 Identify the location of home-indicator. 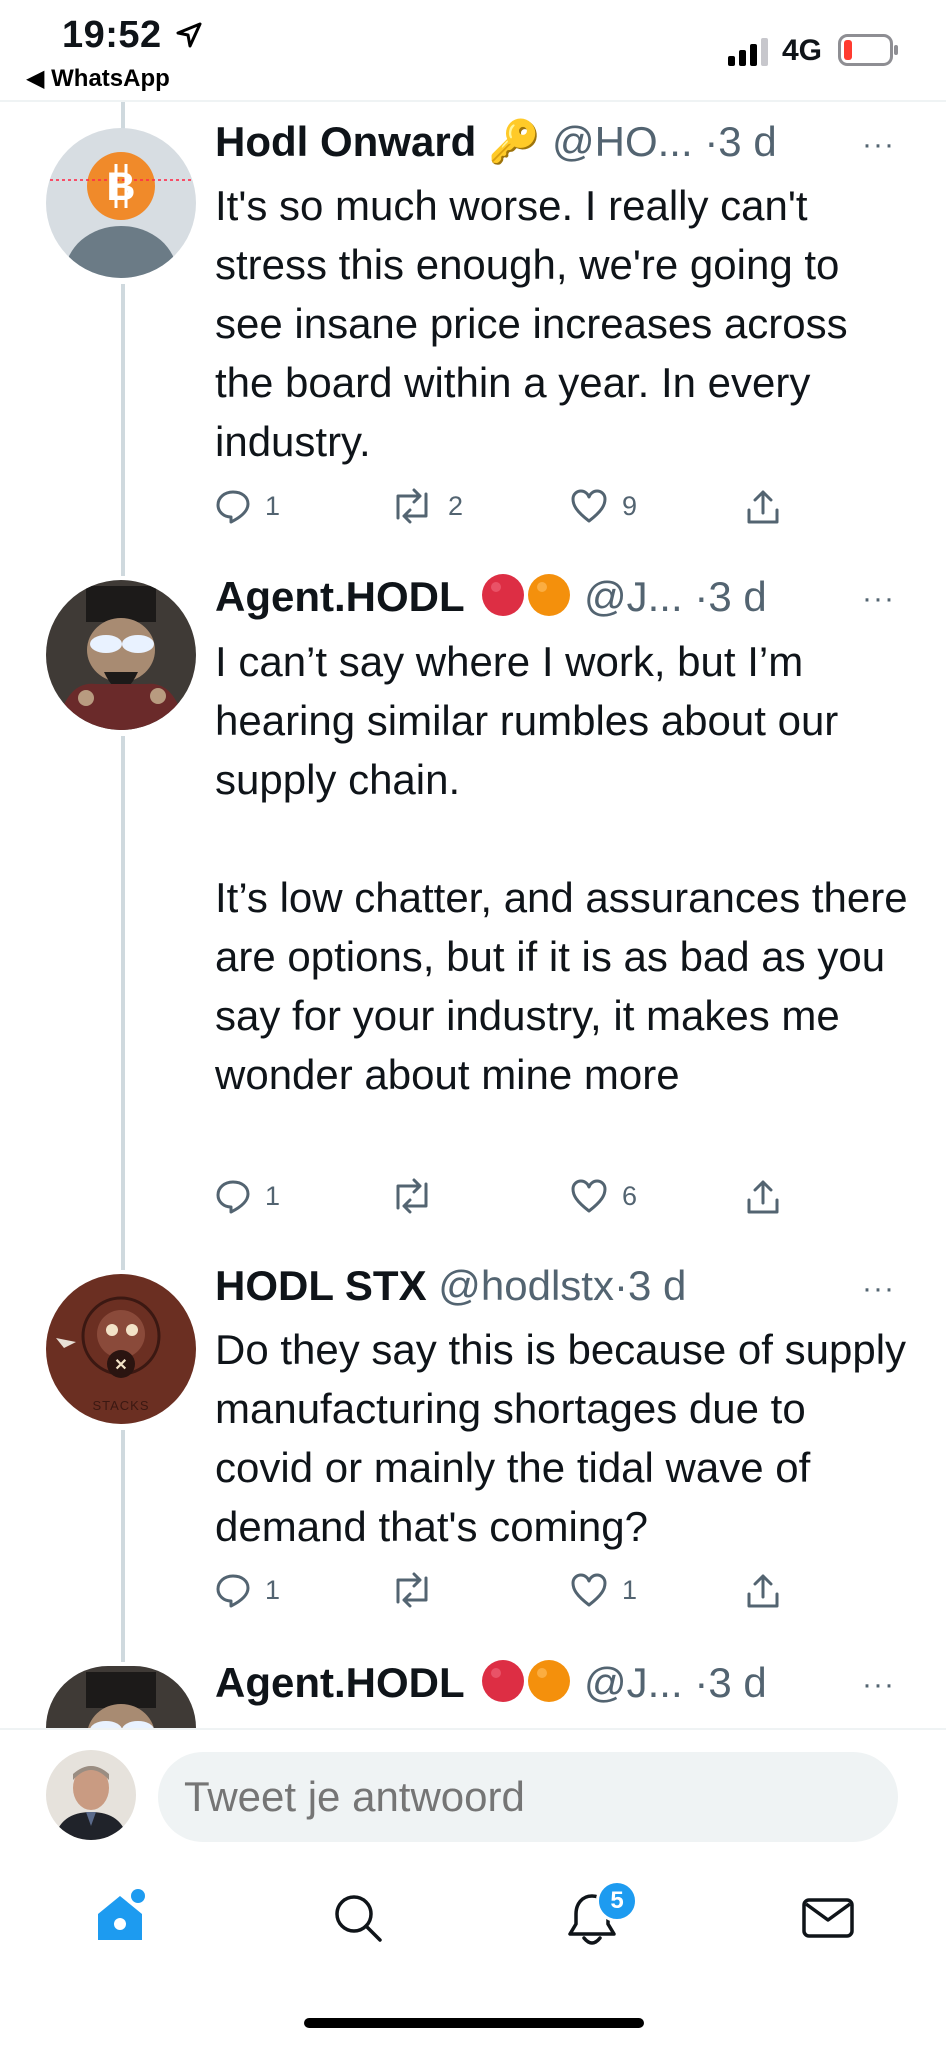
(474, 2023).